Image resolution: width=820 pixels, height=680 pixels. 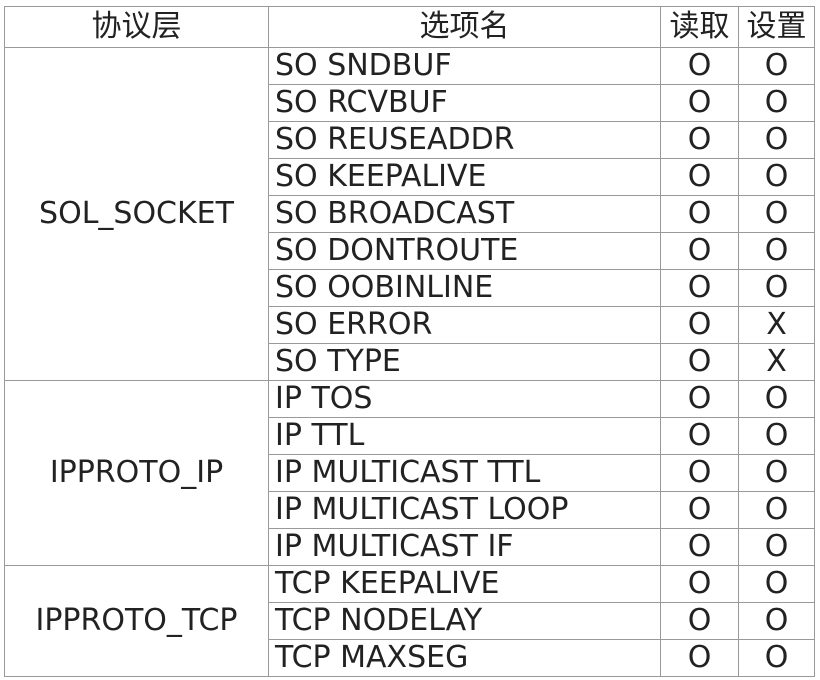 I want to click on option-name-cell: TCP MAXSEG, so click(x=464, y=658).